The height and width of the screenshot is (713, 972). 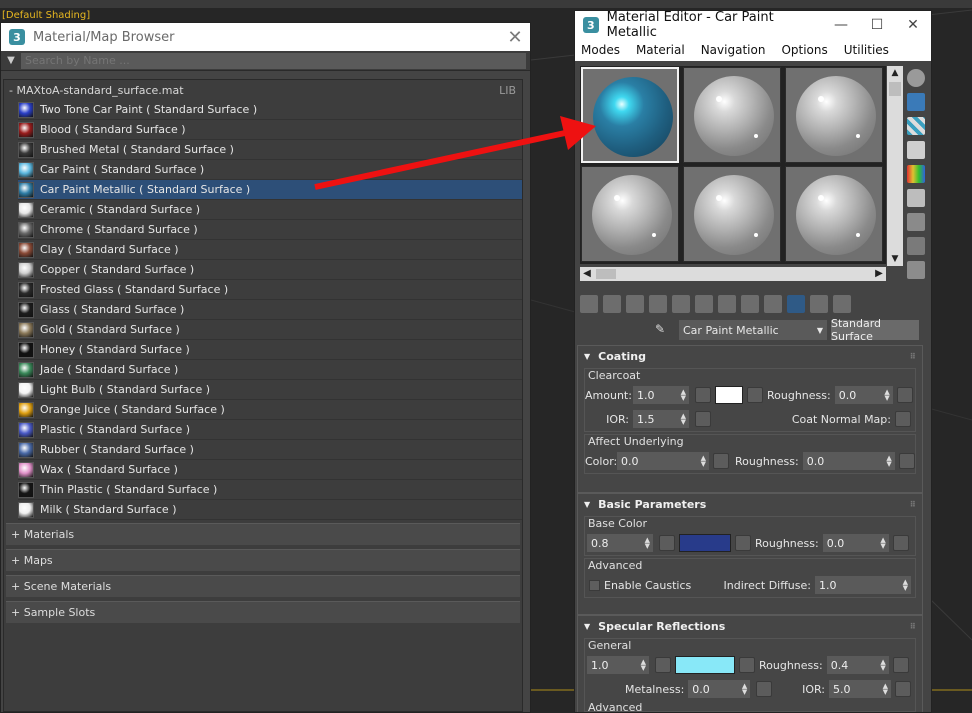 What do you see at coordinates (879, 274) in the screenshot?
I see `scroll-right-icon: ▶` at bounding box center [879, 274].